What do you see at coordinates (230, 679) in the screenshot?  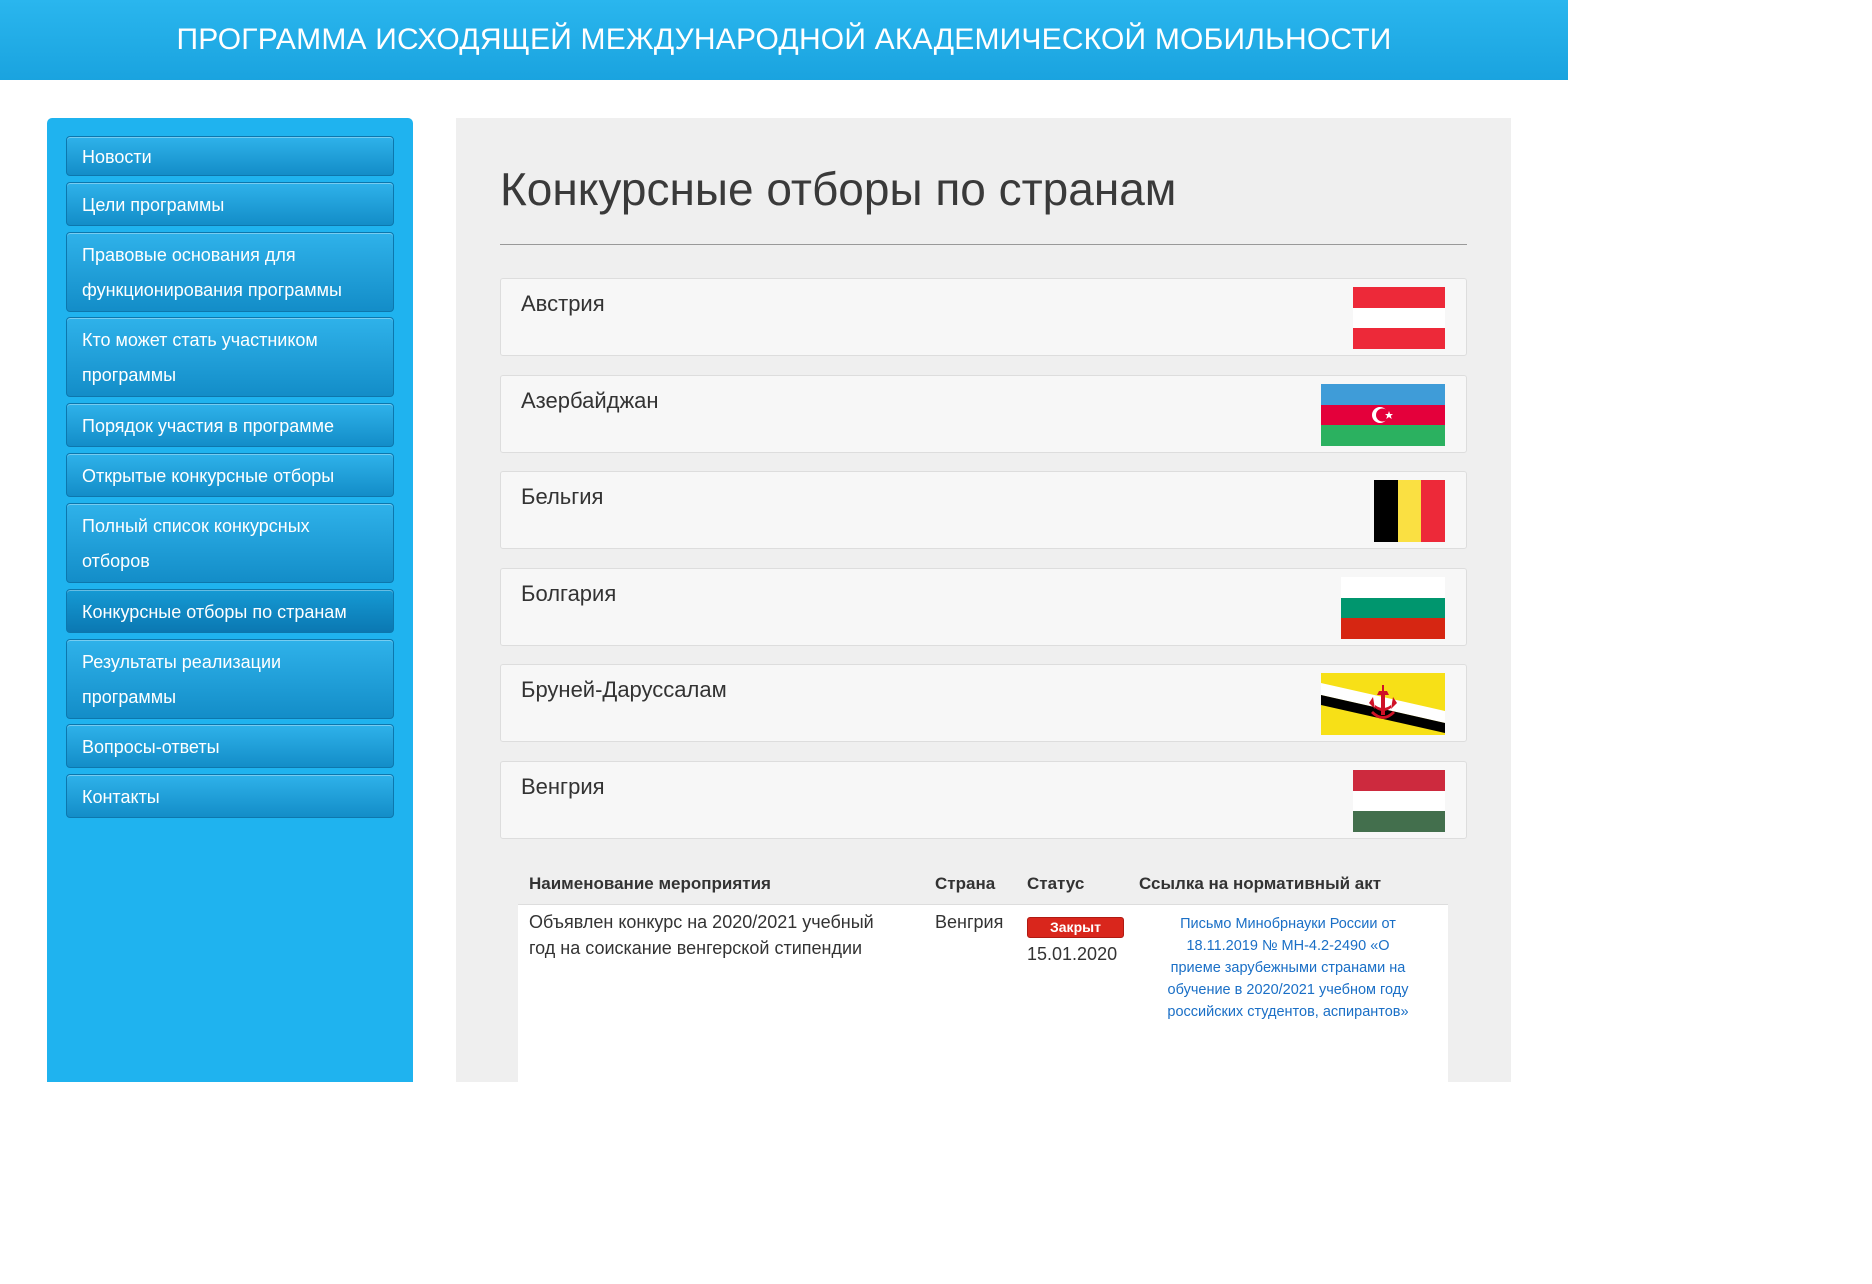 I see `sidebar-item-results: Результаты реализации программы` at bounding box center [230, 679].